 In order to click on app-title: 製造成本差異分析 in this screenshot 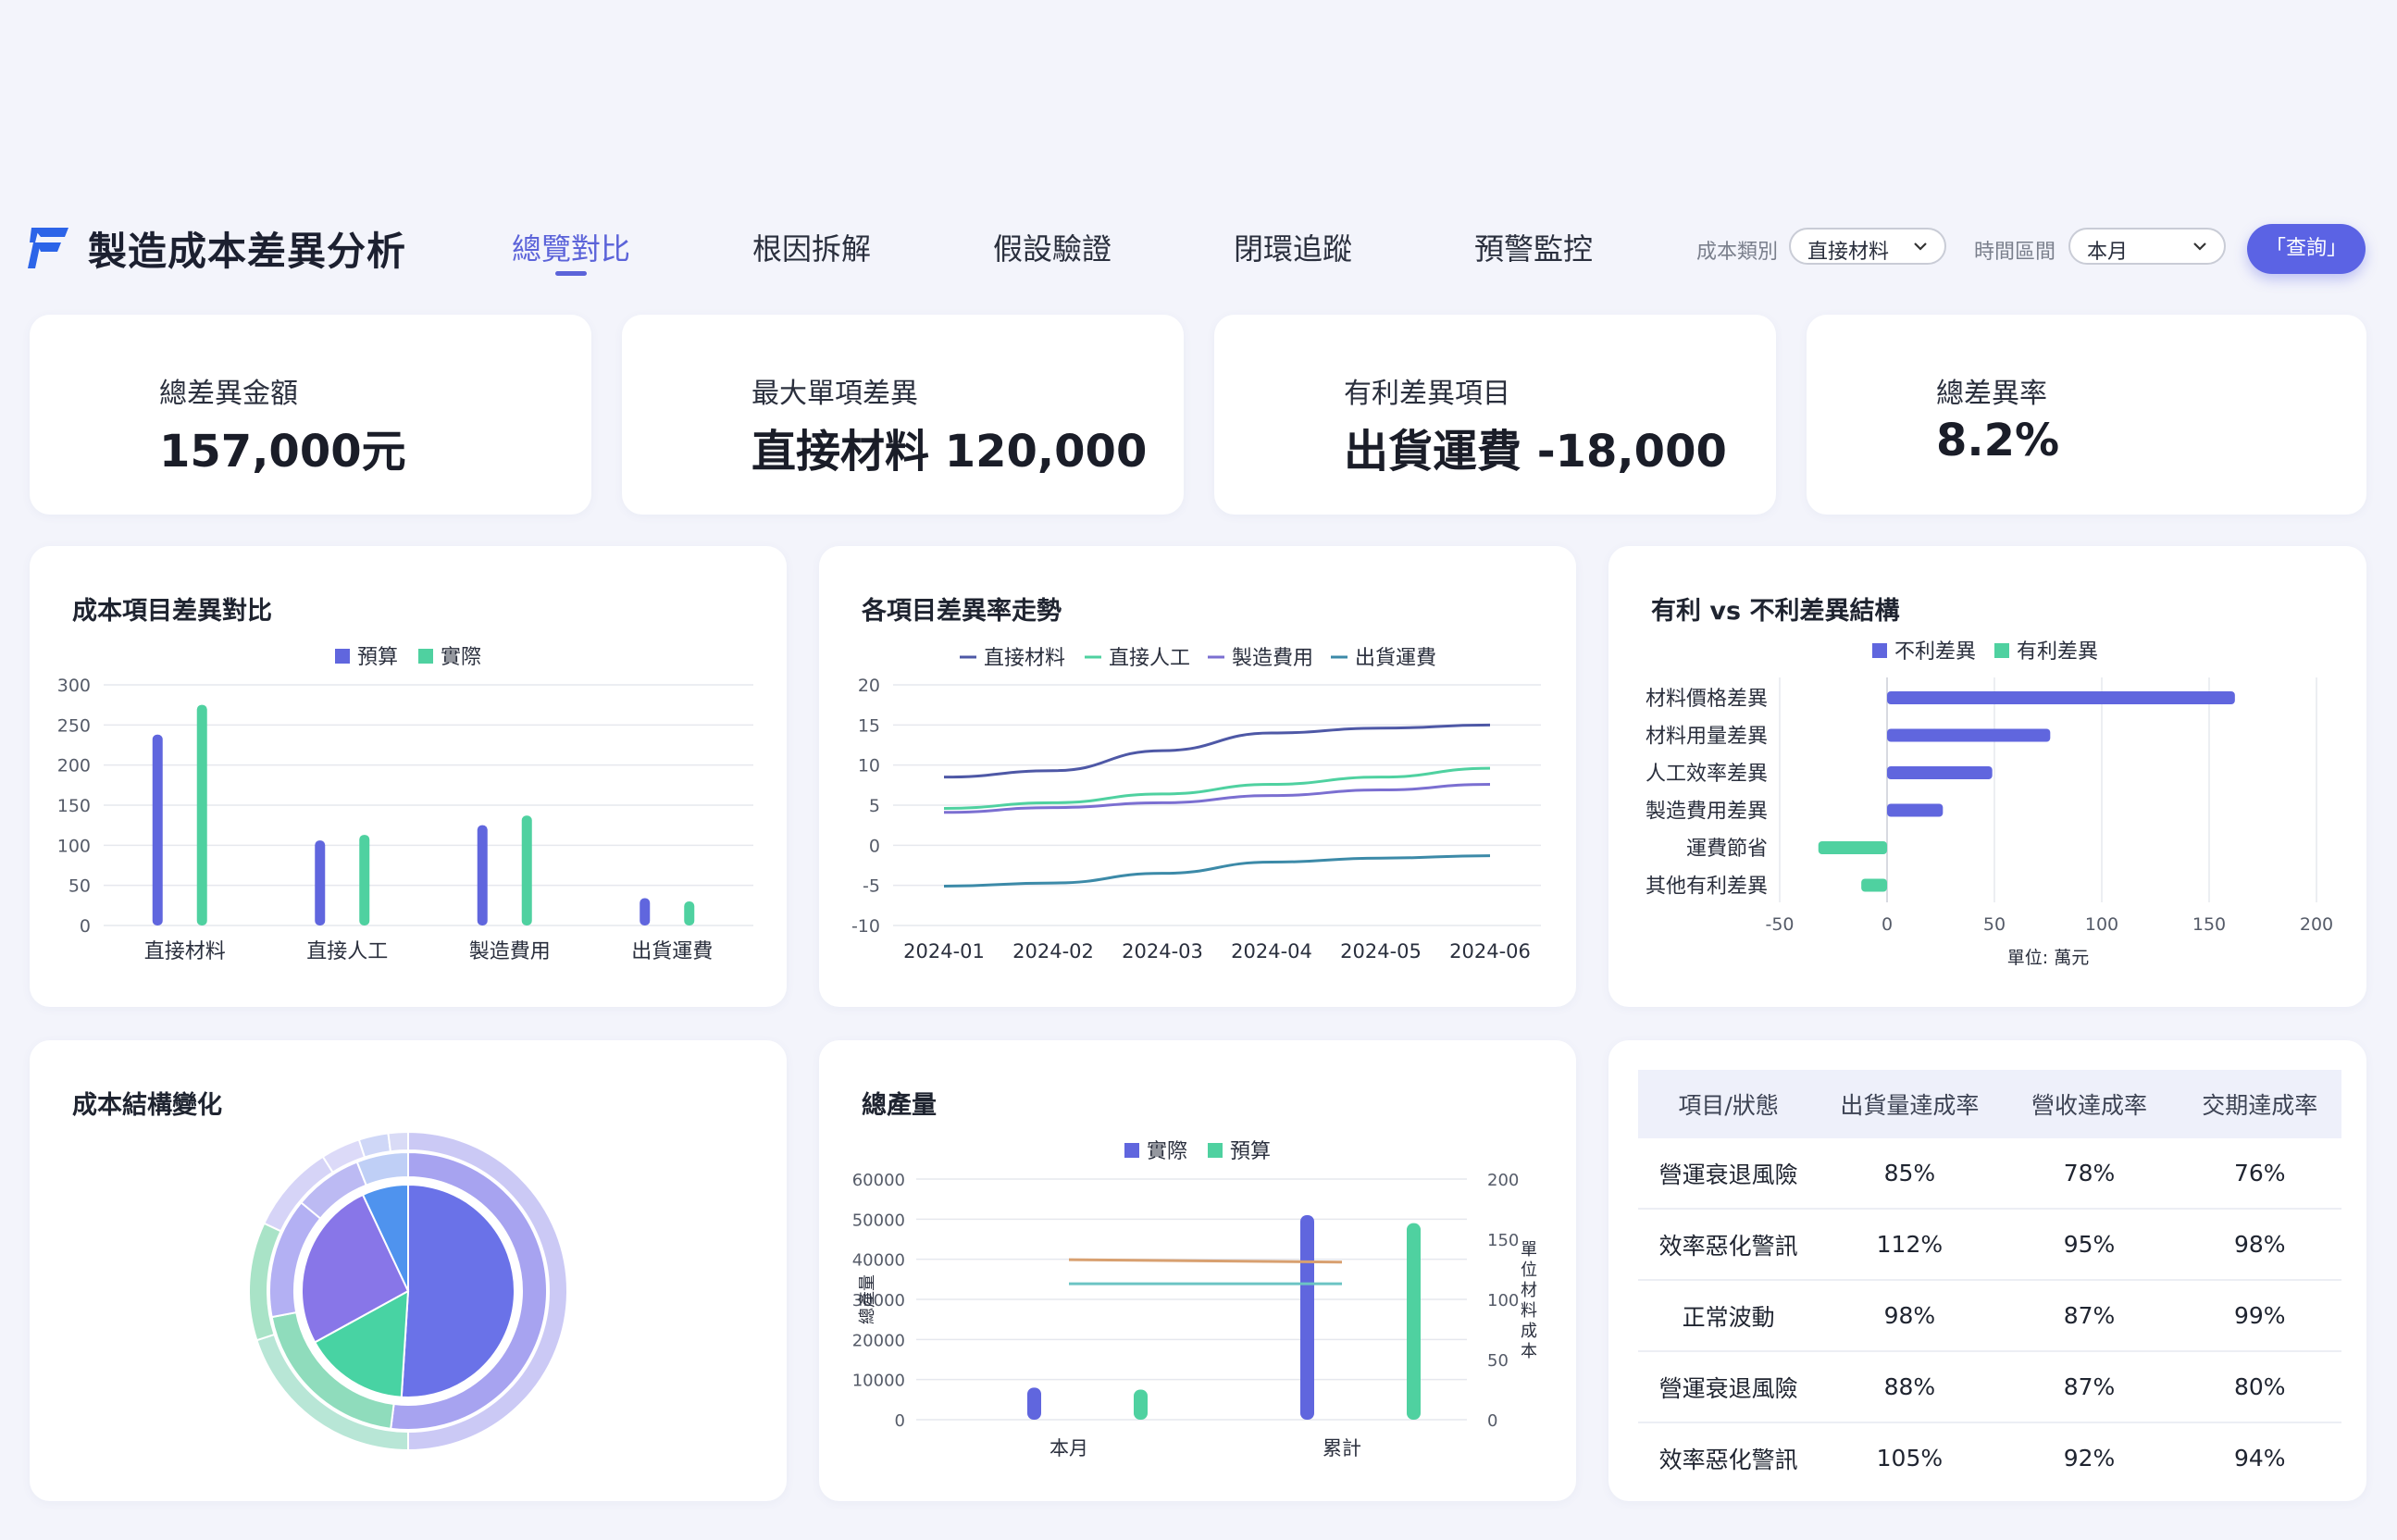, I will do `click(247, 251)`.